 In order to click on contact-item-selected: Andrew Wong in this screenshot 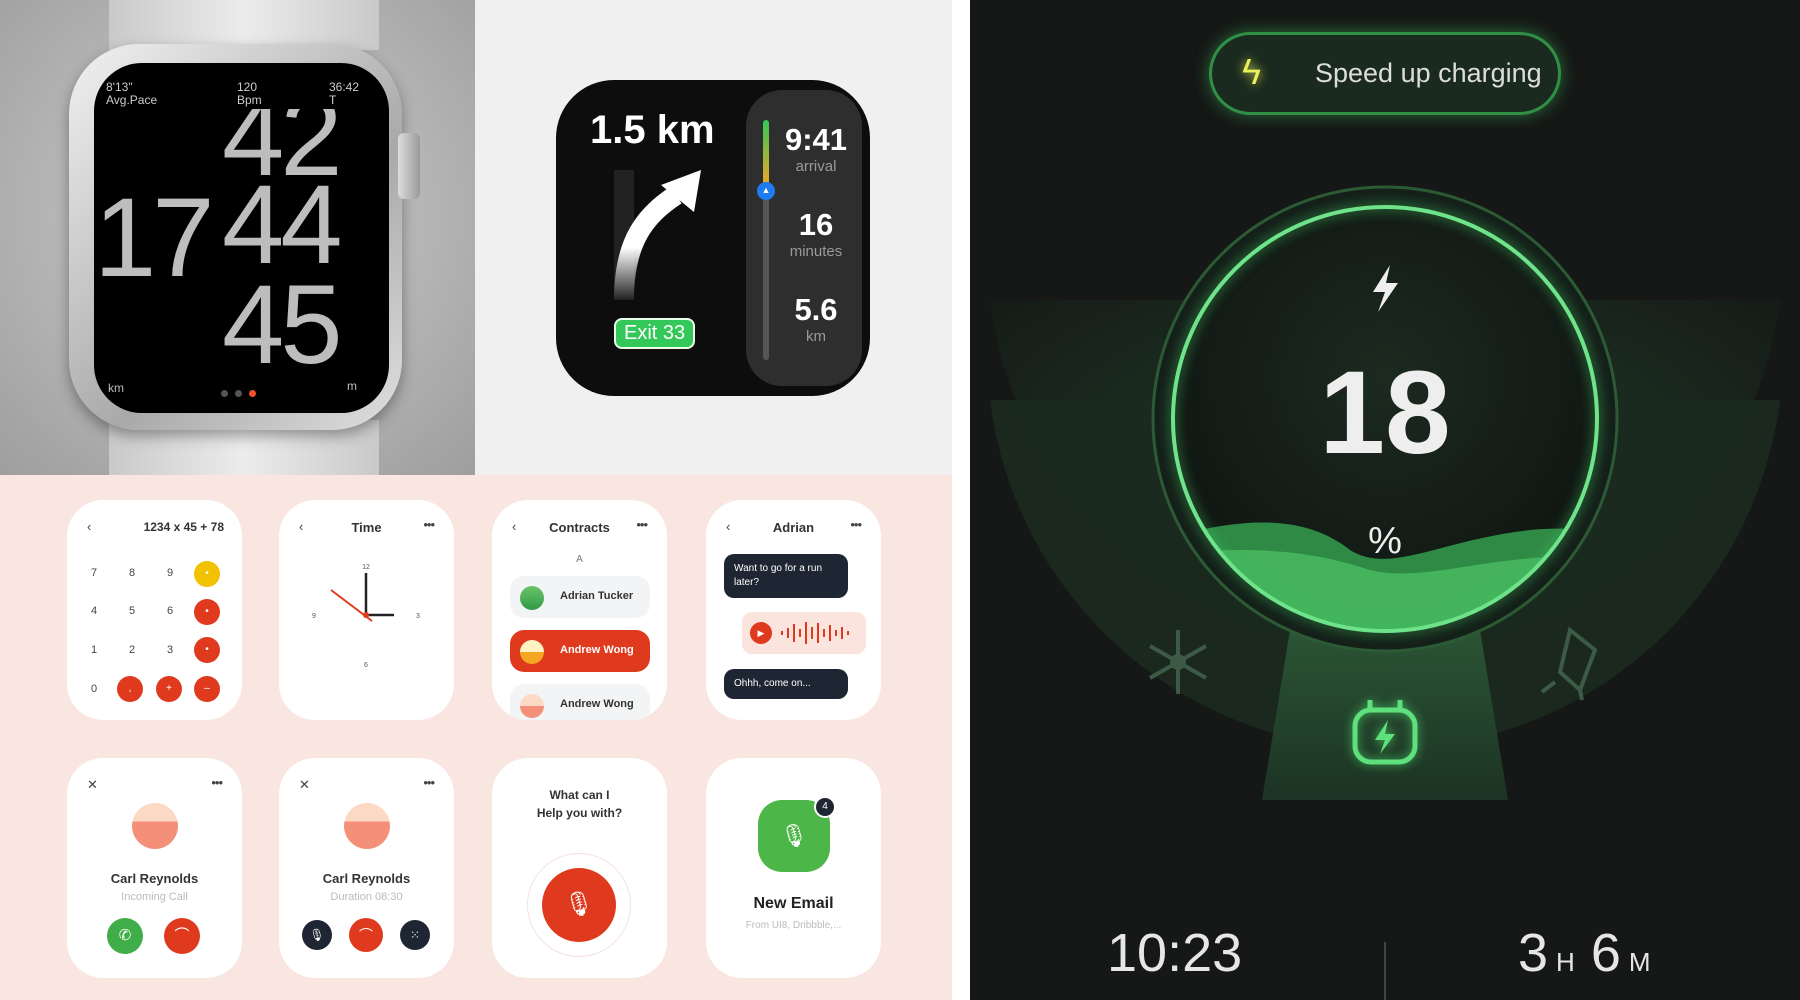, I will do `click(580, 651)`.